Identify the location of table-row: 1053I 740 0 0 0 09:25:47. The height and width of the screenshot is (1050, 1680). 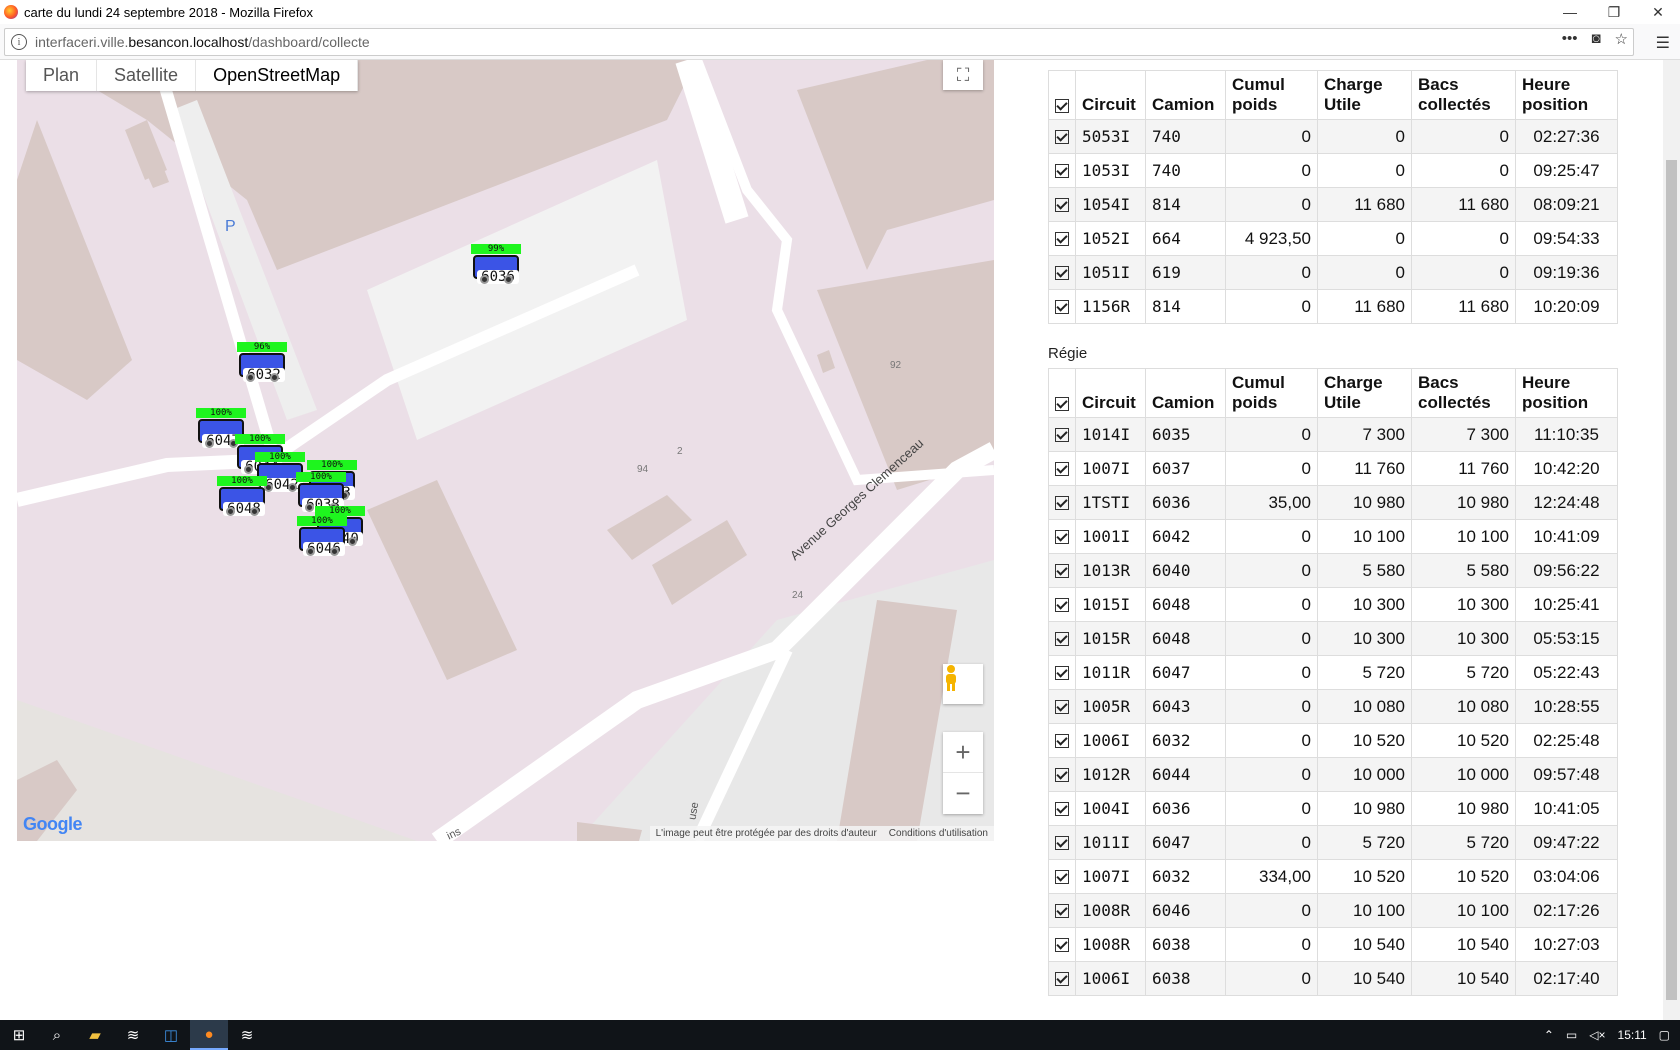
(1333, 170).